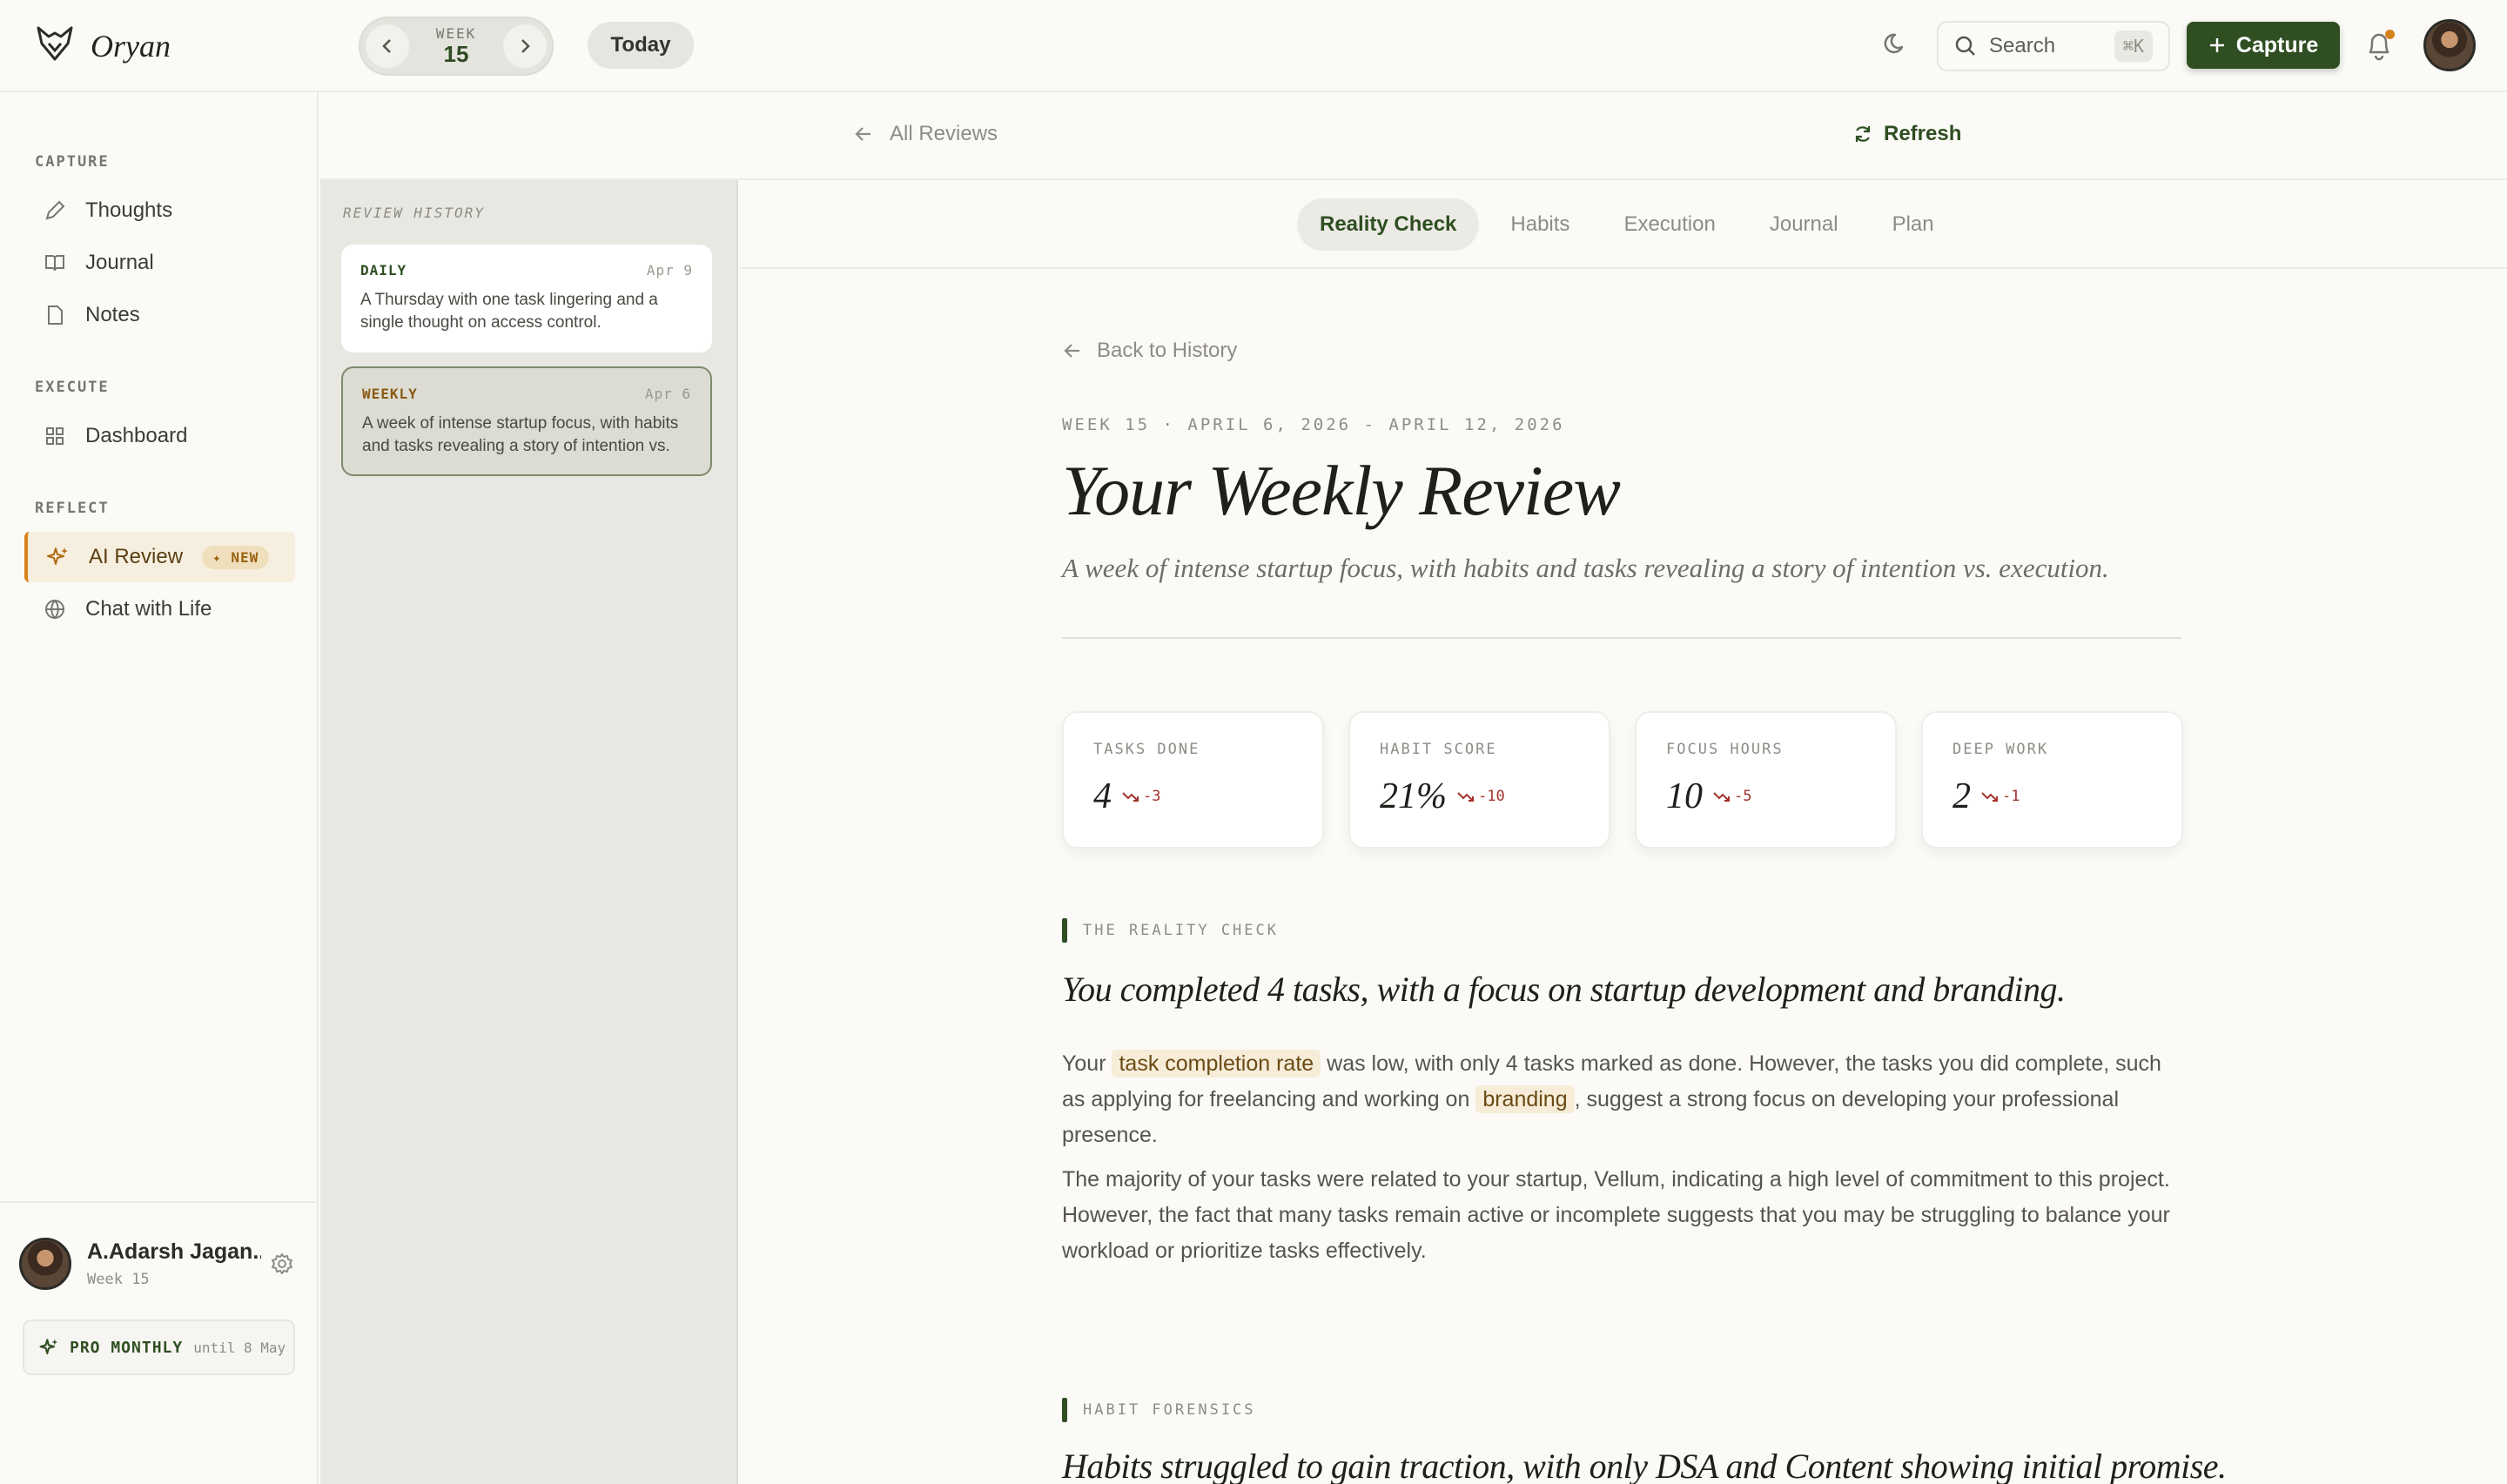 This screenshot has width=2507, height=1484. I want to click on globe-icon, so click(54, 610).